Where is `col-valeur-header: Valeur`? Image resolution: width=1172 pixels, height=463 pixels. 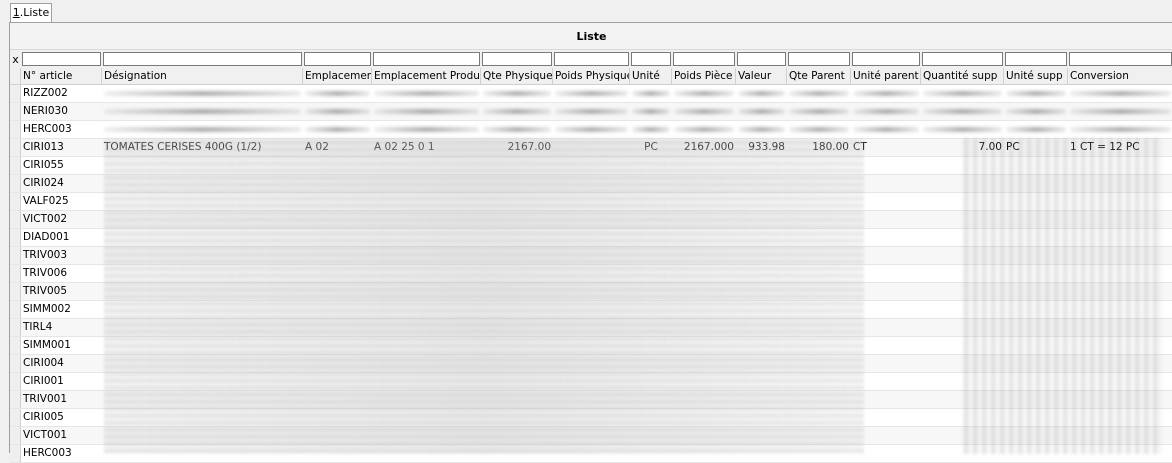
col-valeur-header: Valeur is located at coordinates (761, 76).